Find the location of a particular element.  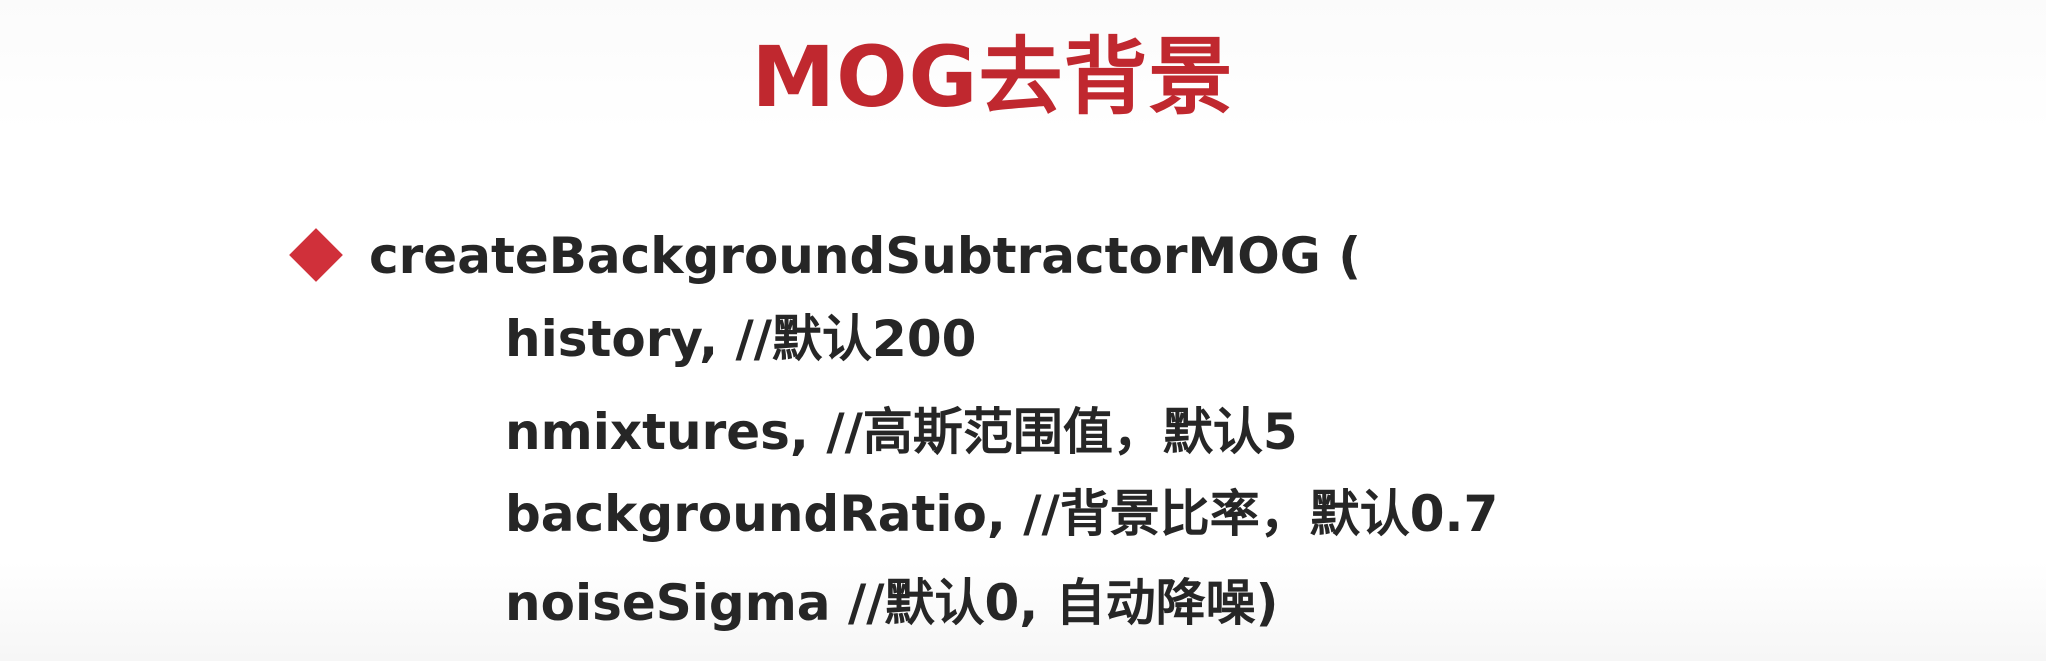

diamond-bullet-icon is located at coordinates (316, 255).